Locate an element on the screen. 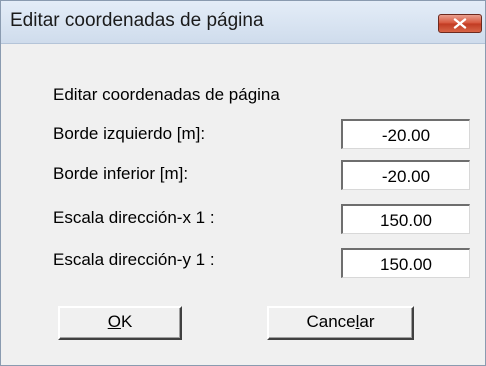 The image size is (486, 366). left-border-field: -20.00 is located at coordinates (405, 134).